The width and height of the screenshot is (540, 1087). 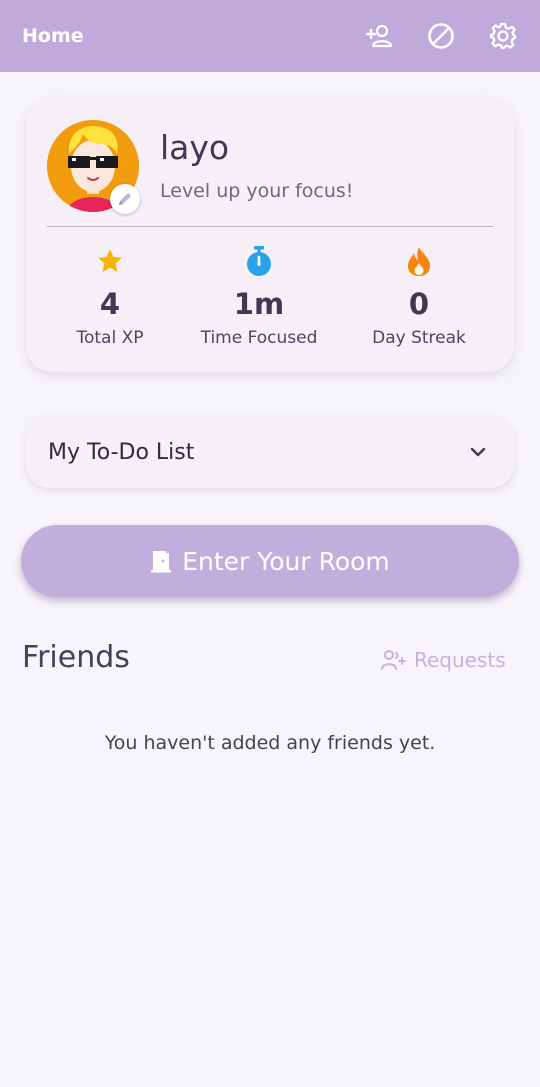 What do you see at coordinates (270, 36) in the screenshot?
I see `app-bar: Home` at bounding box center [270, 36].